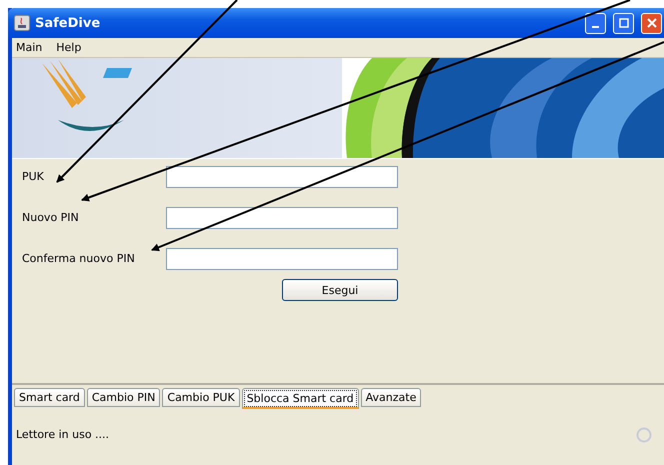 This screenshot has width=664, height=465. I want to click on window-title: SafeDive, so click(68, 23).